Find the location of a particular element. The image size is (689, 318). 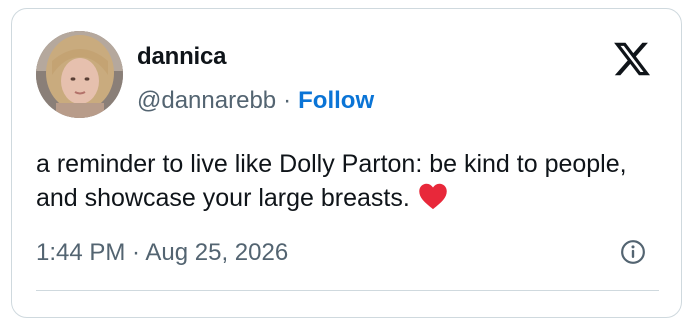

avatar-photo is located at coordinates (79, 74).